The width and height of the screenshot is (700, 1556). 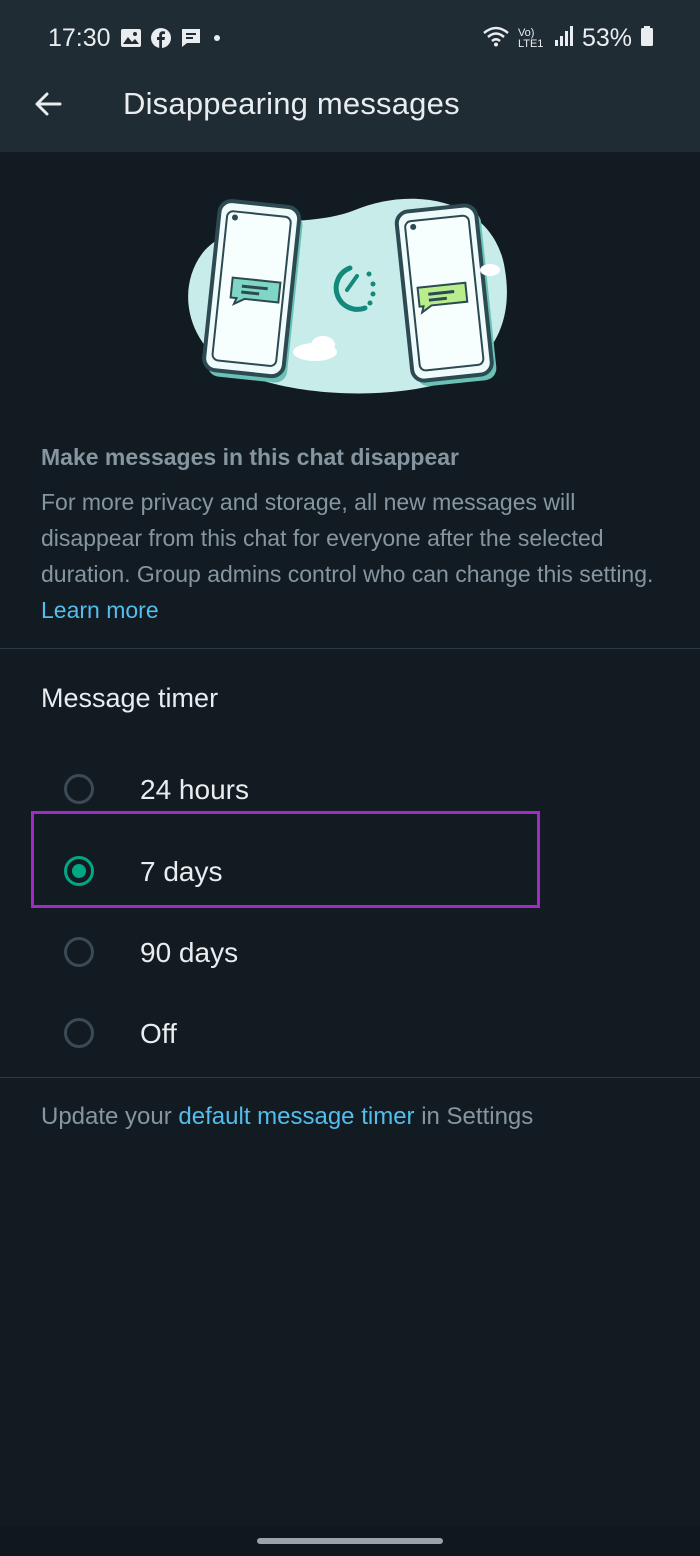 I want to click on system-icons: Vo) LTE1 53%, so click(x=568, y=38).